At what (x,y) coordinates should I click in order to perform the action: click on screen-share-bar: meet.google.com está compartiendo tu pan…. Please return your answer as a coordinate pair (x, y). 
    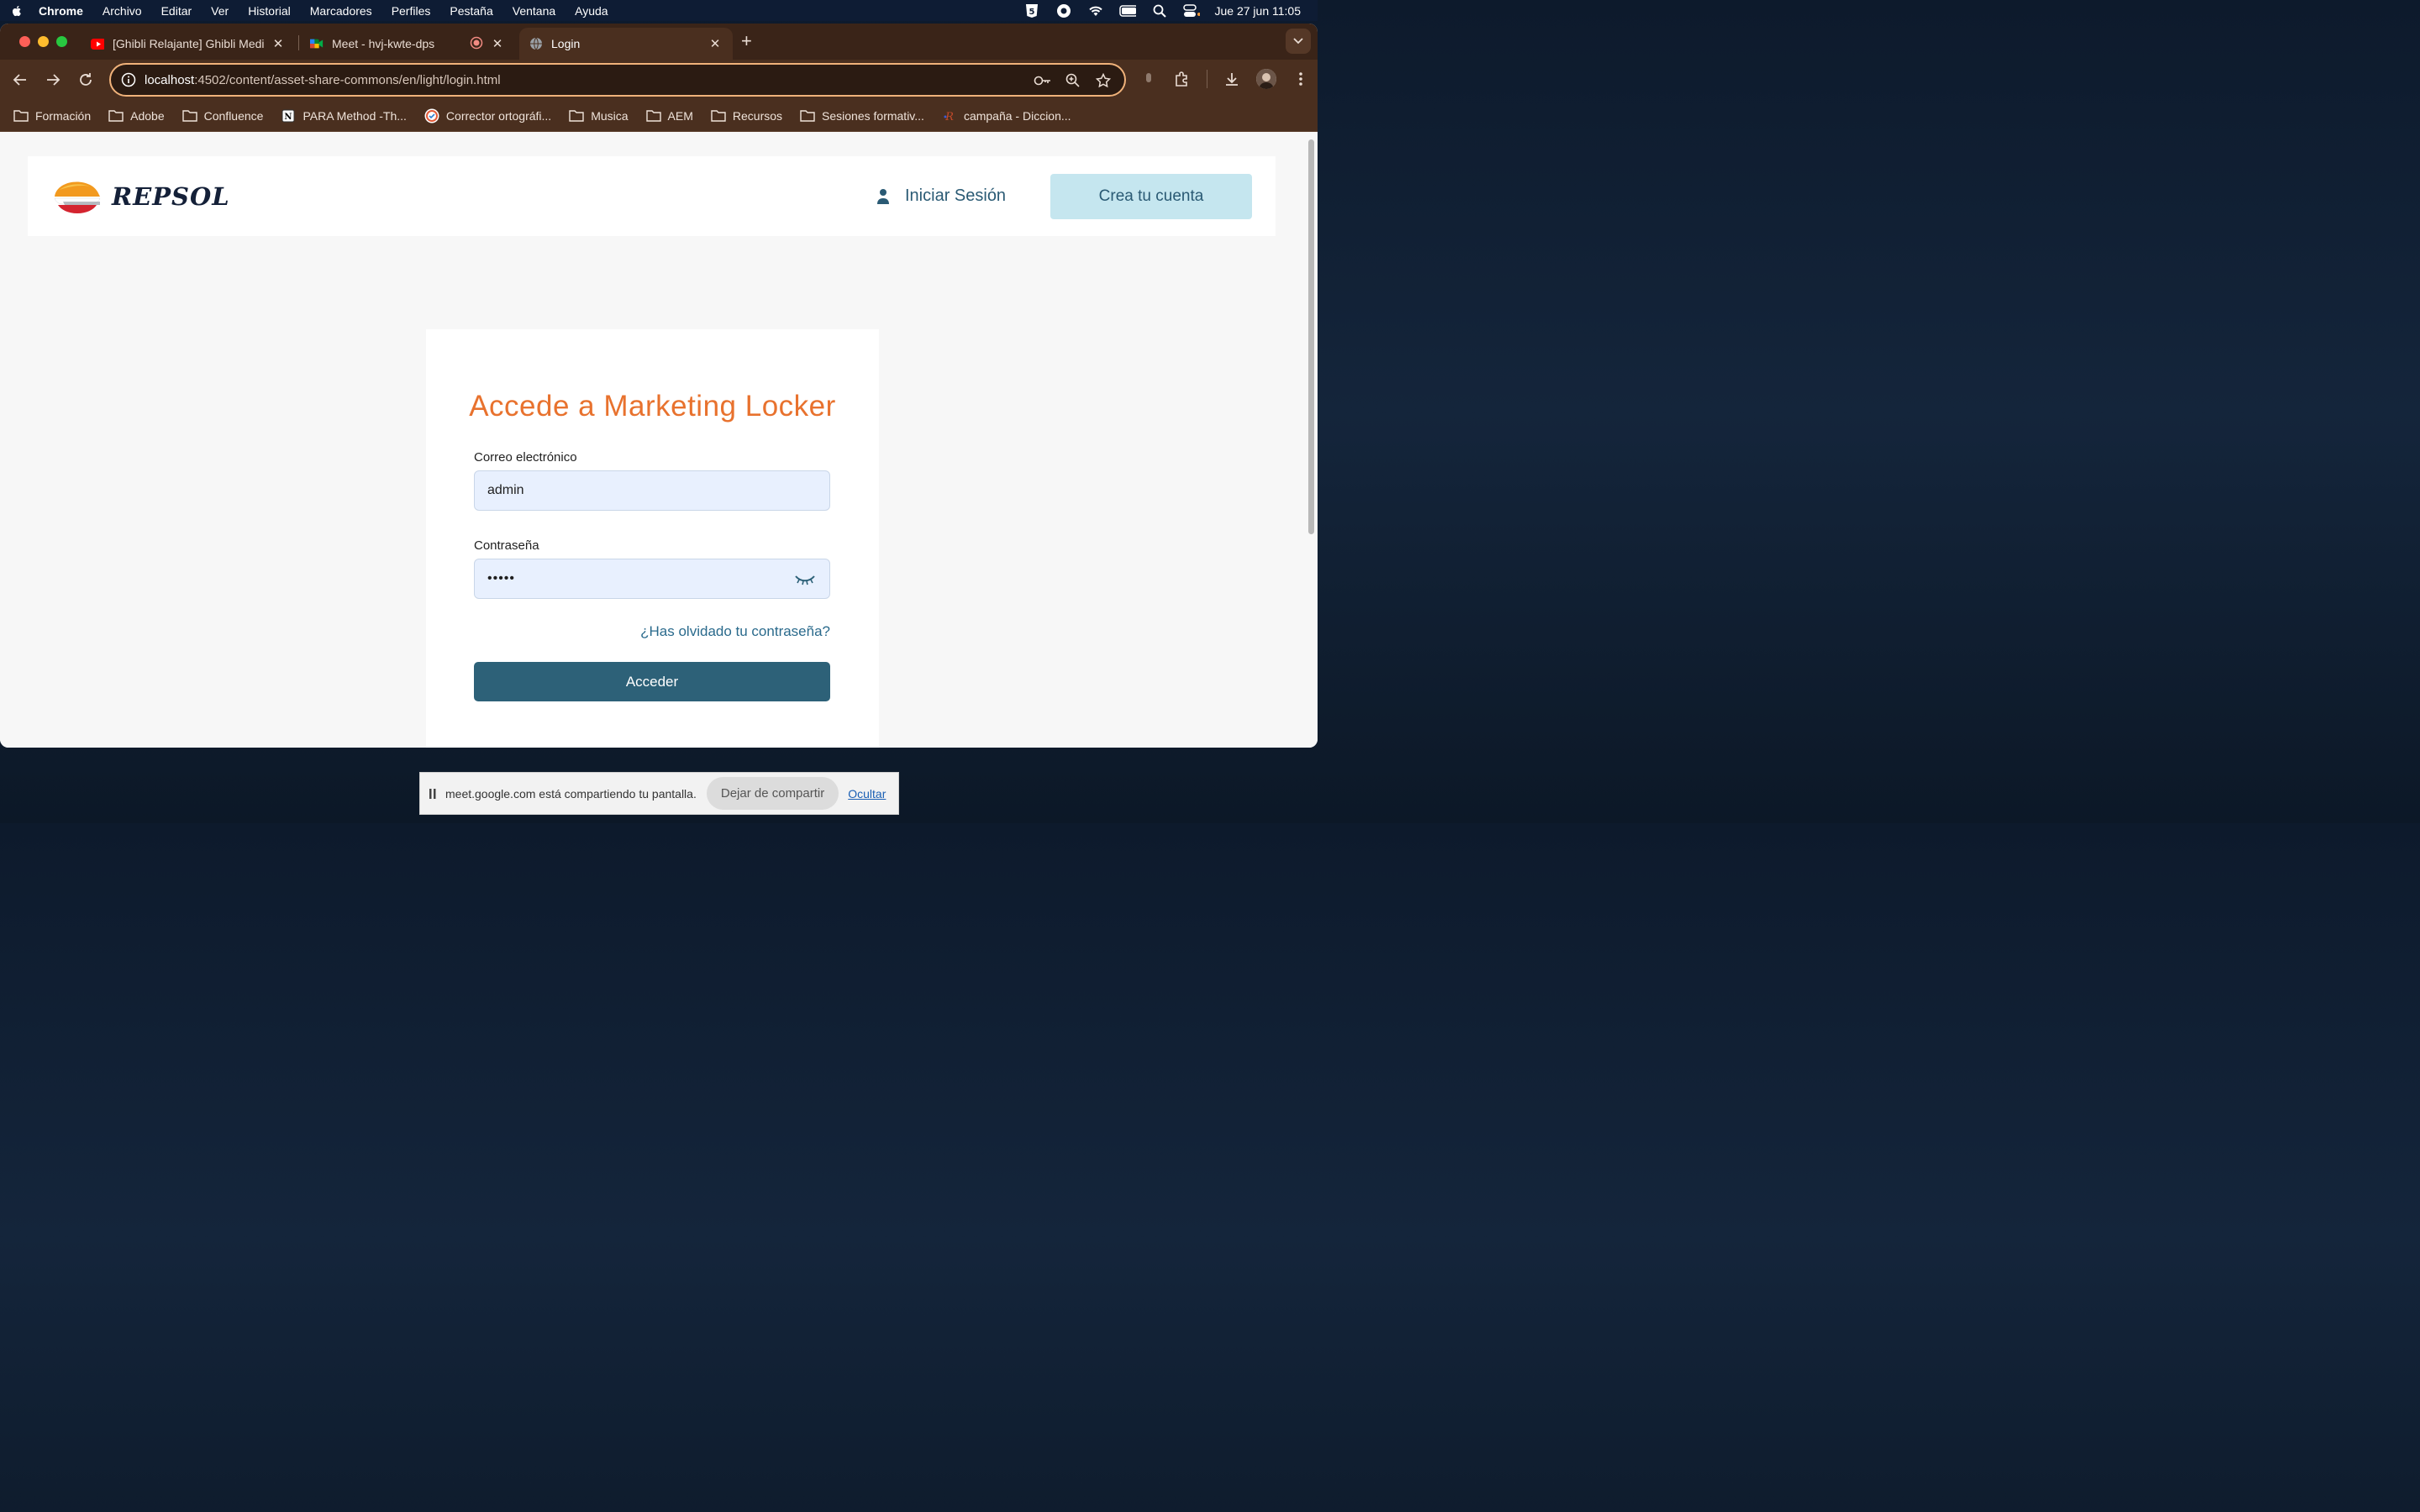
    Looking at the image, I should click on (659, 793).